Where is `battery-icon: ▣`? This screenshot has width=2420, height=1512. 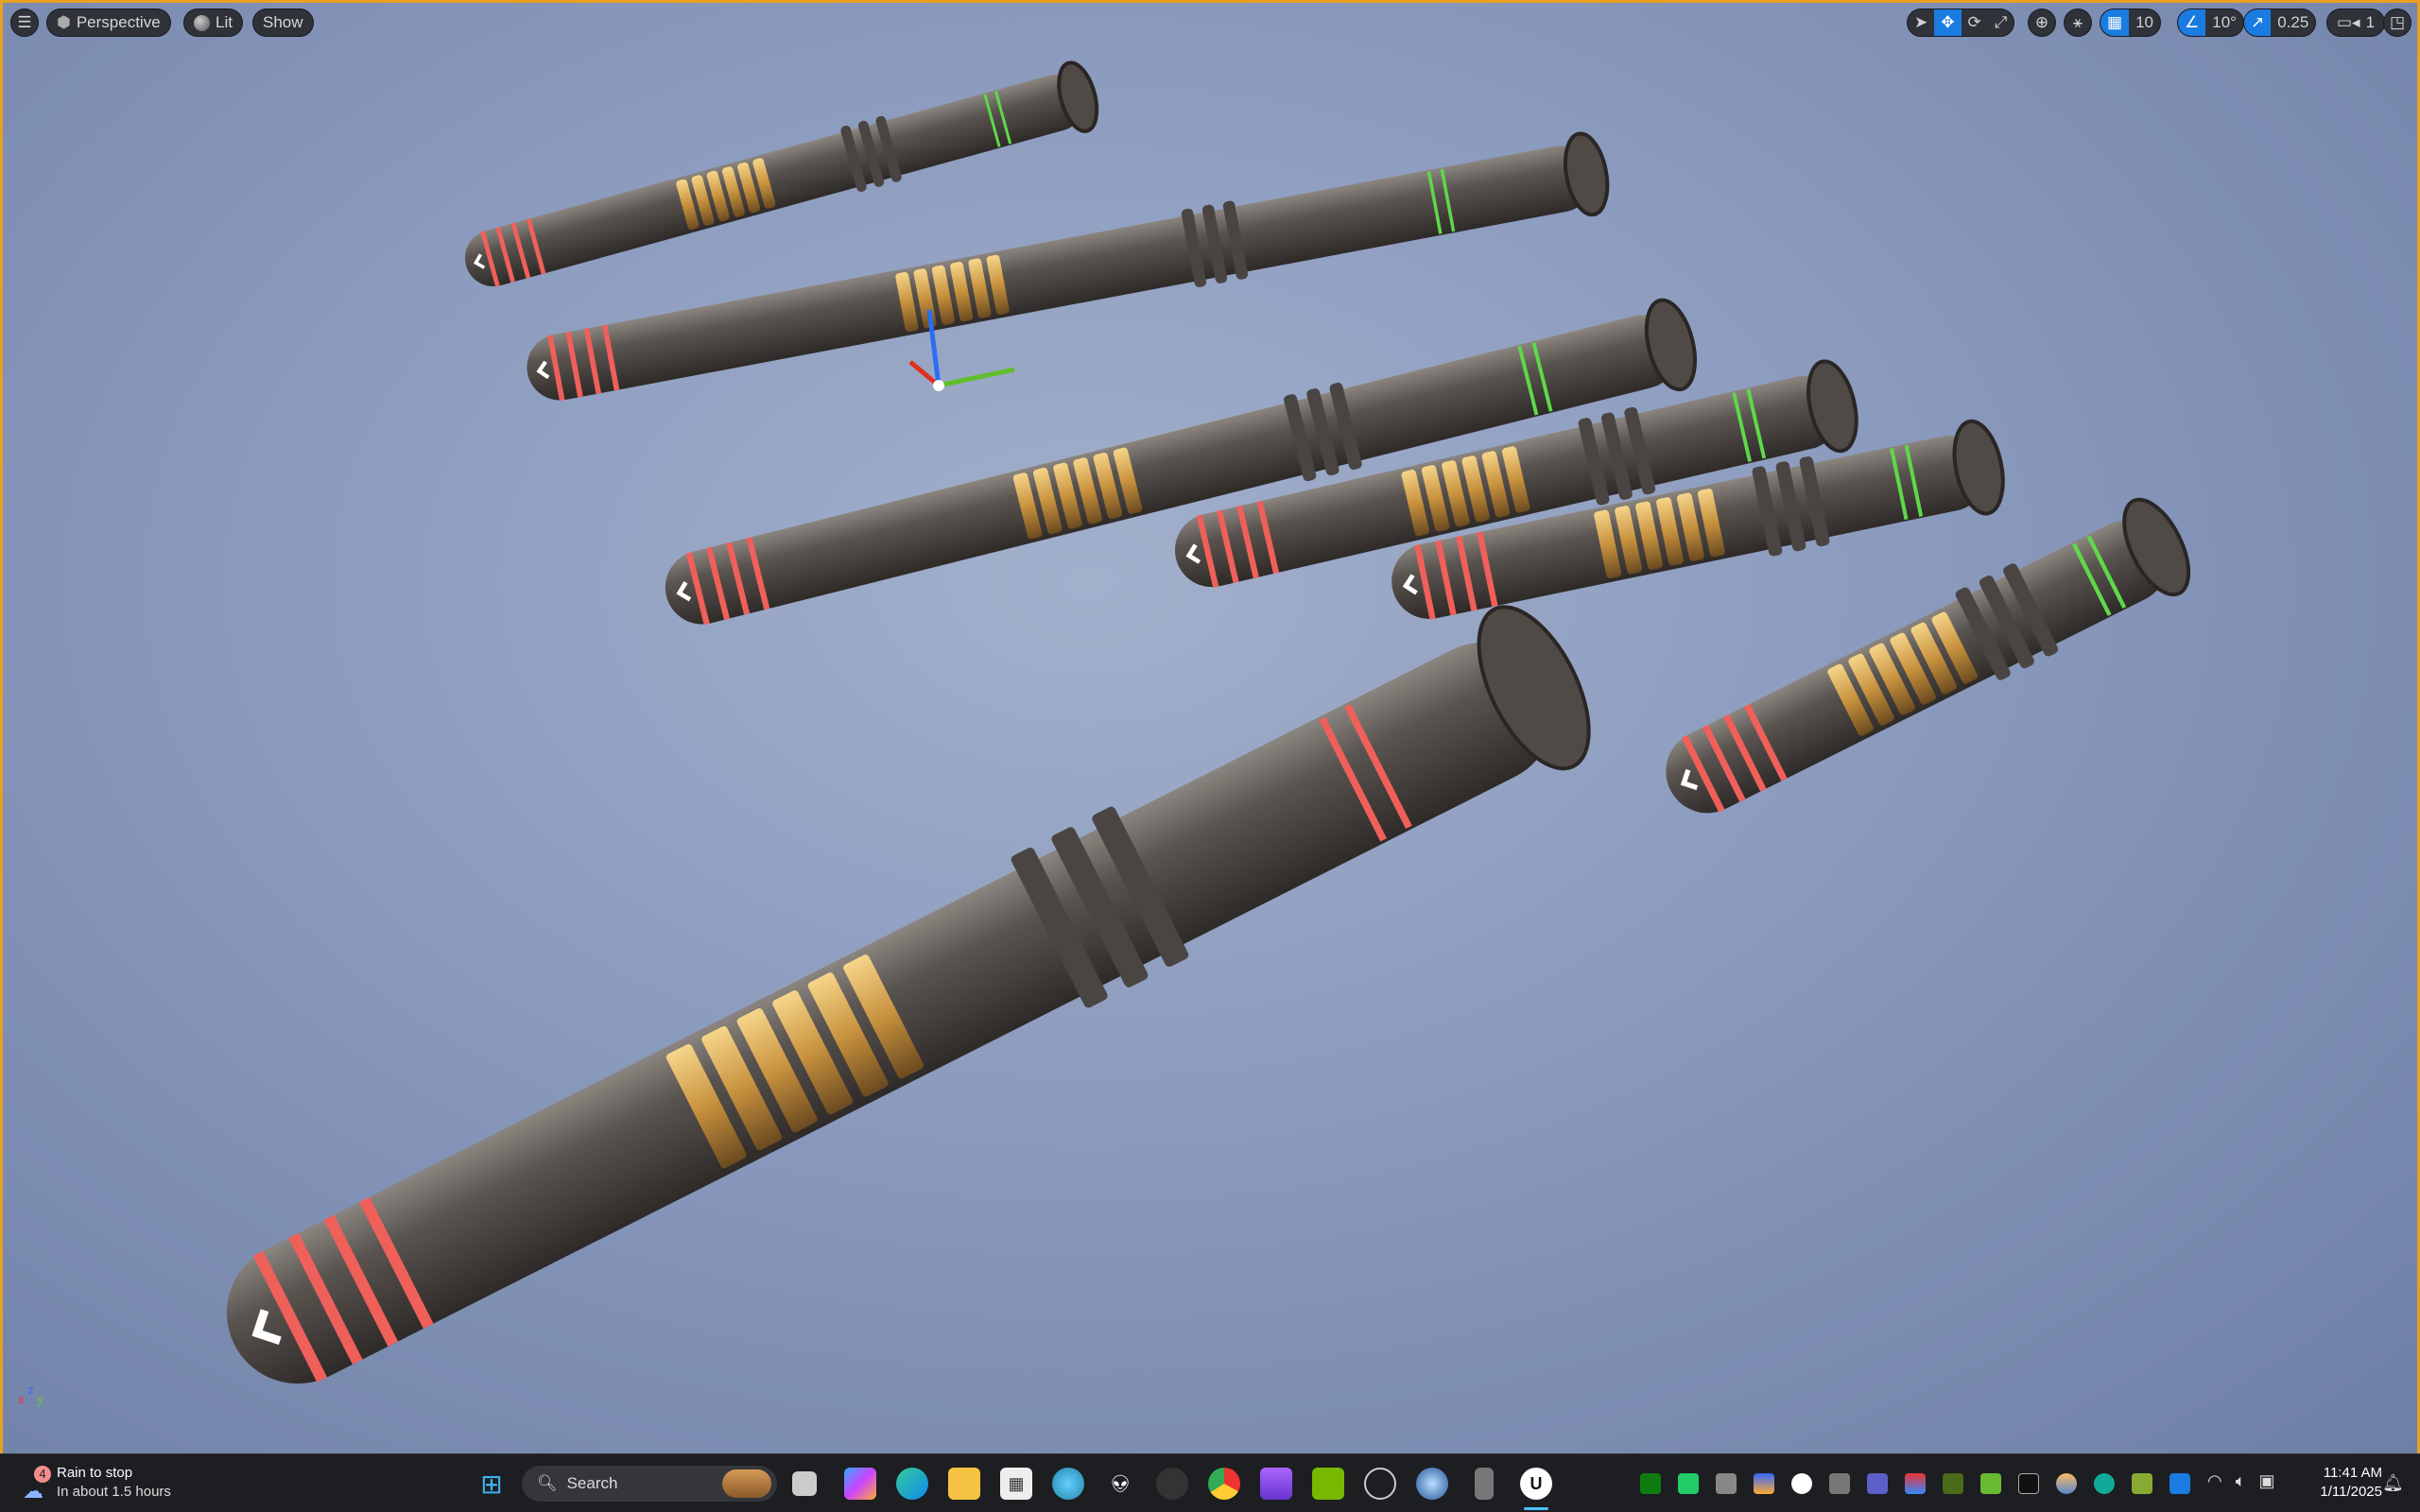
battery-icon: ▣ is located at coordinates (2267, 1481).